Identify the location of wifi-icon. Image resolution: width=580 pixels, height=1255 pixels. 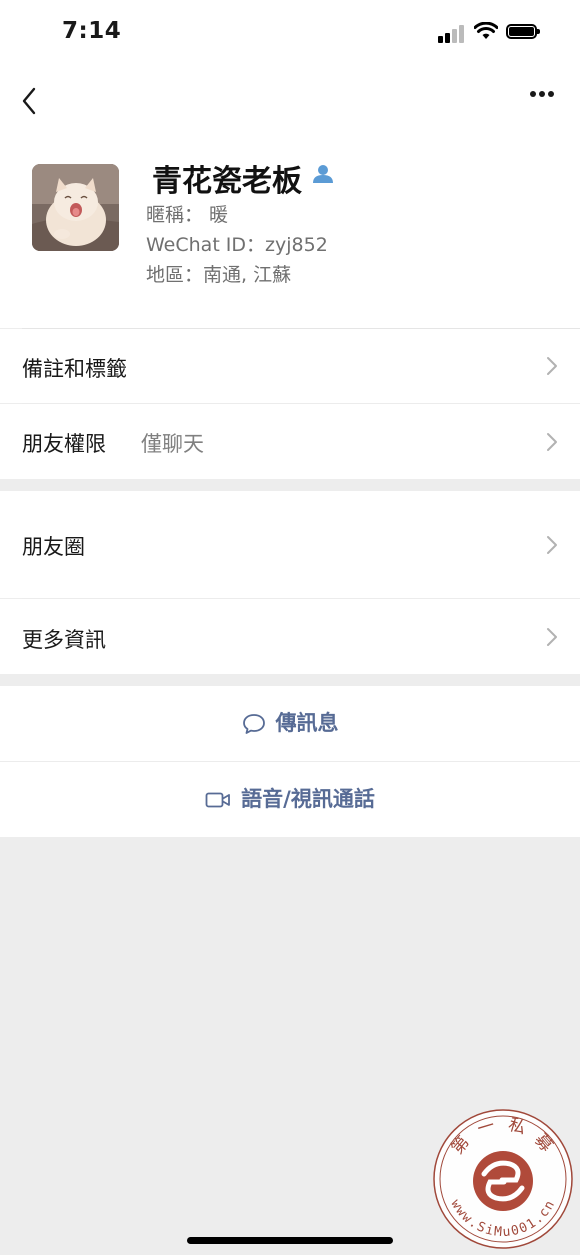
(486, 30).